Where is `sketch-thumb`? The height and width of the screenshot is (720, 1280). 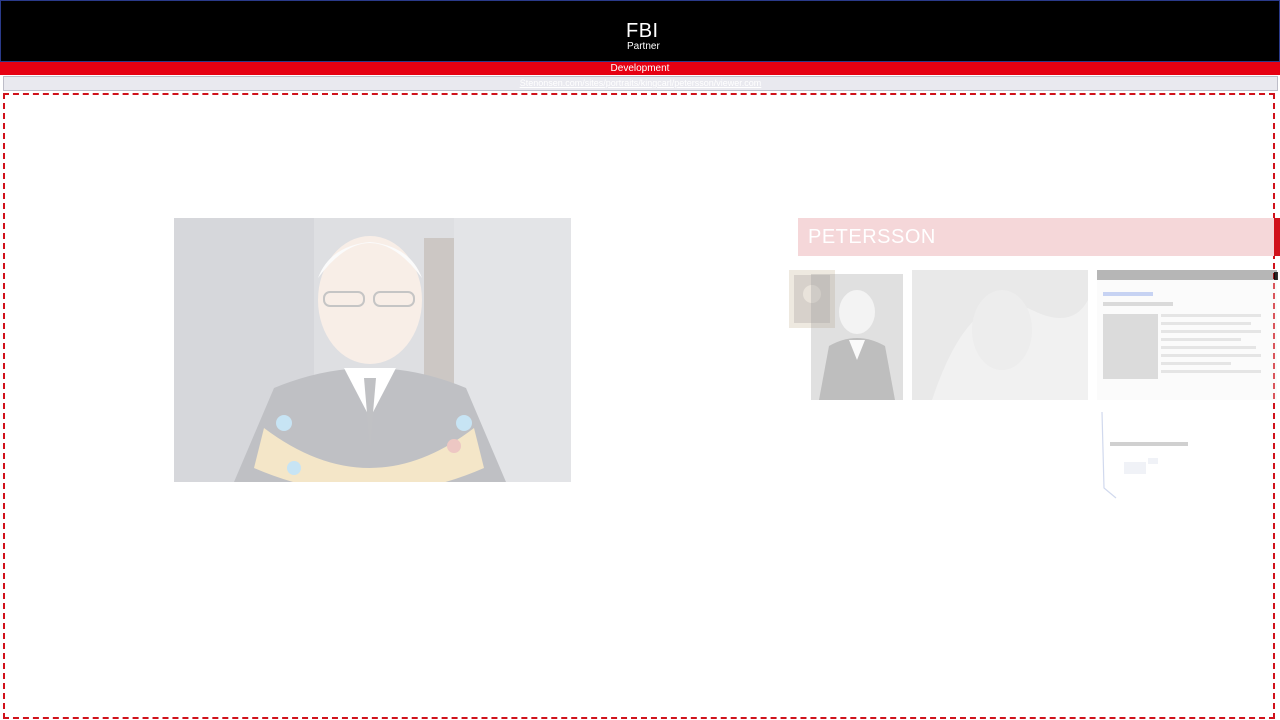 sketch-thumb is located at coordinates (1156, 456).